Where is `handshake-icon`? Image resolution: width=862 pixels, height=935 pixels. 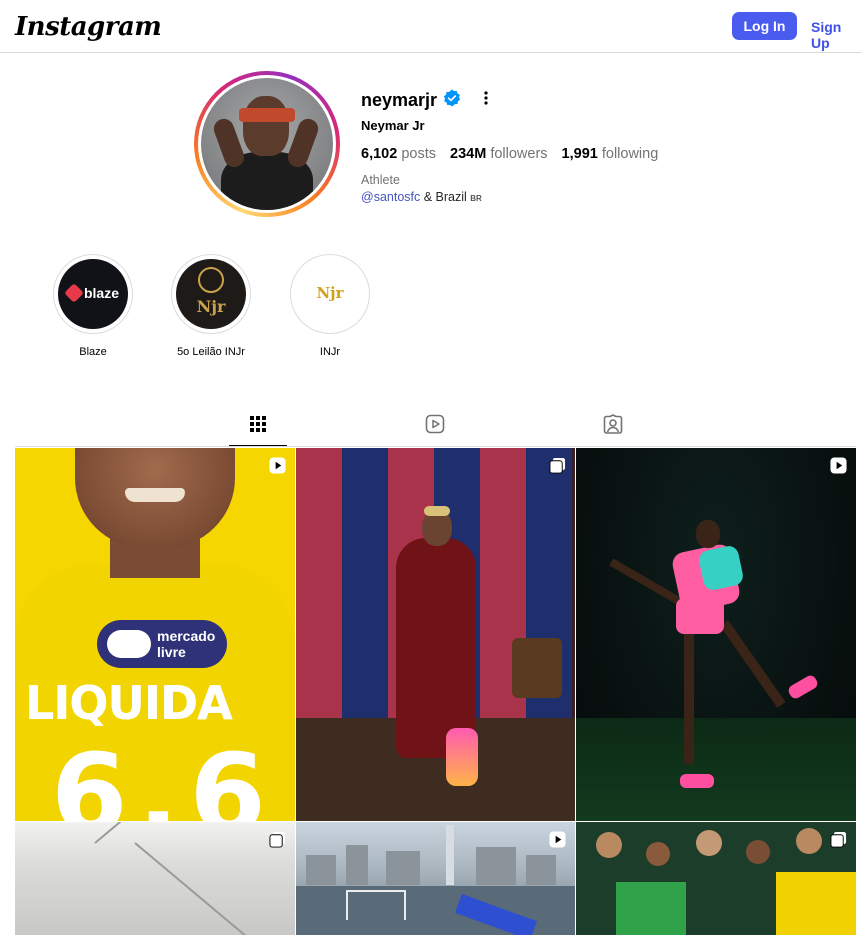 handshake-icon is located at coordinates (129, 644).